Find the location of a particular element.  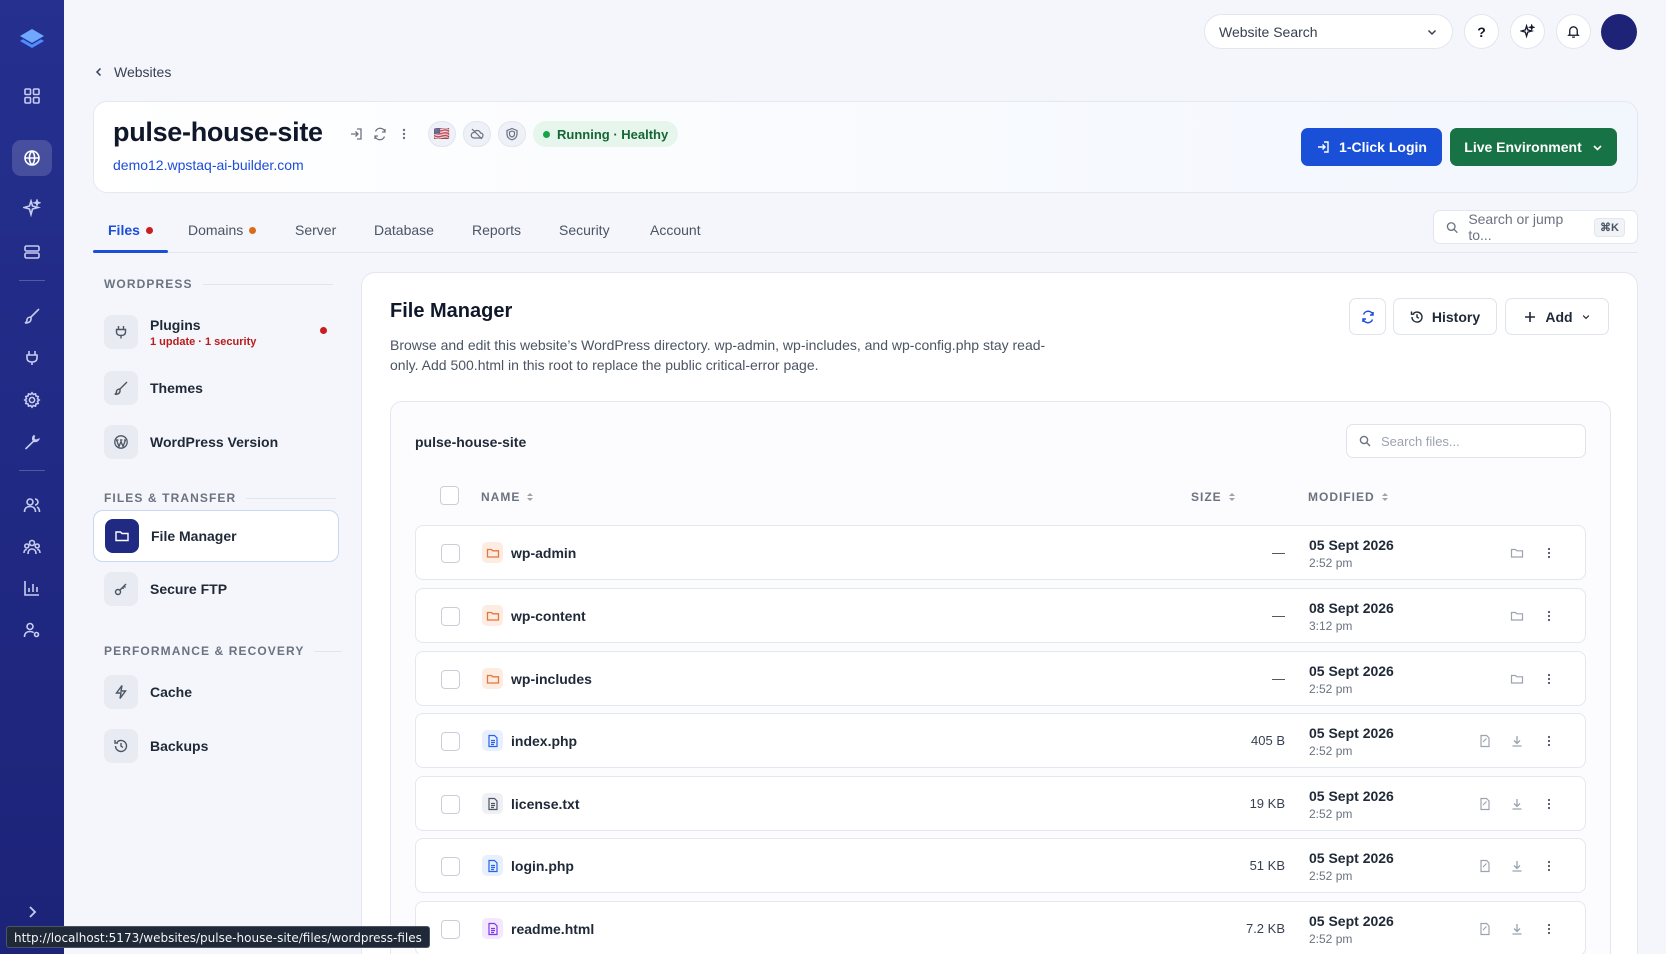

status-dot is located at coordinates (546, 134).